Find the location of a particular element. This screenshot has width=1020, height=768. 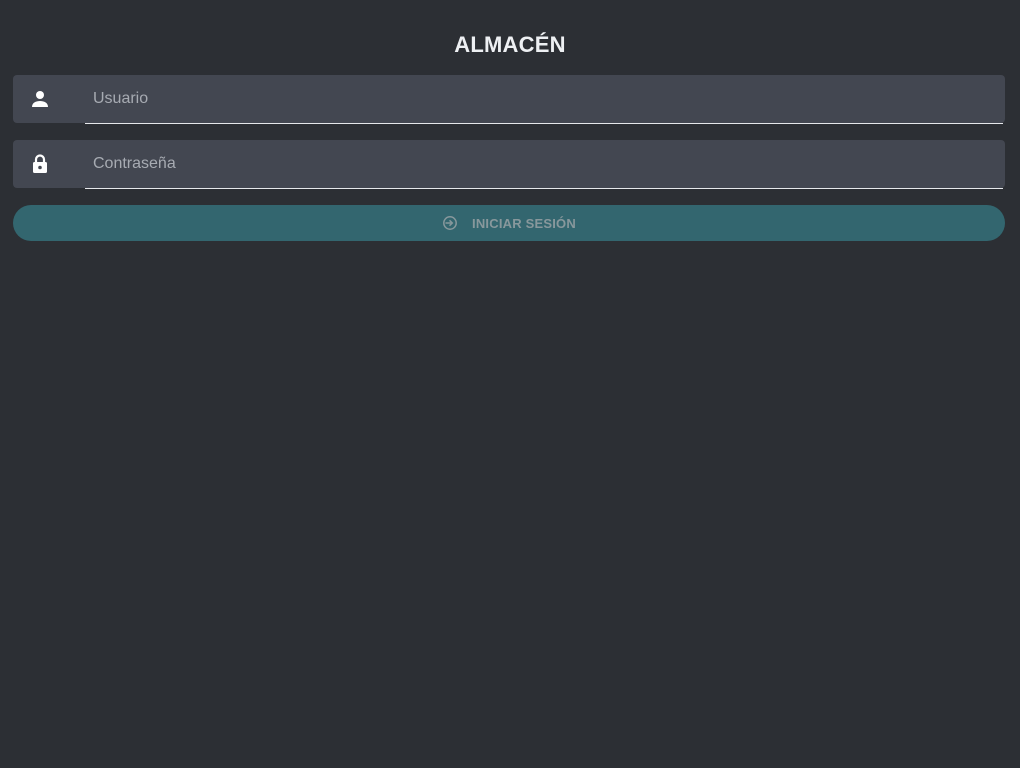

password-field-container is located at coordinates (509, 164).